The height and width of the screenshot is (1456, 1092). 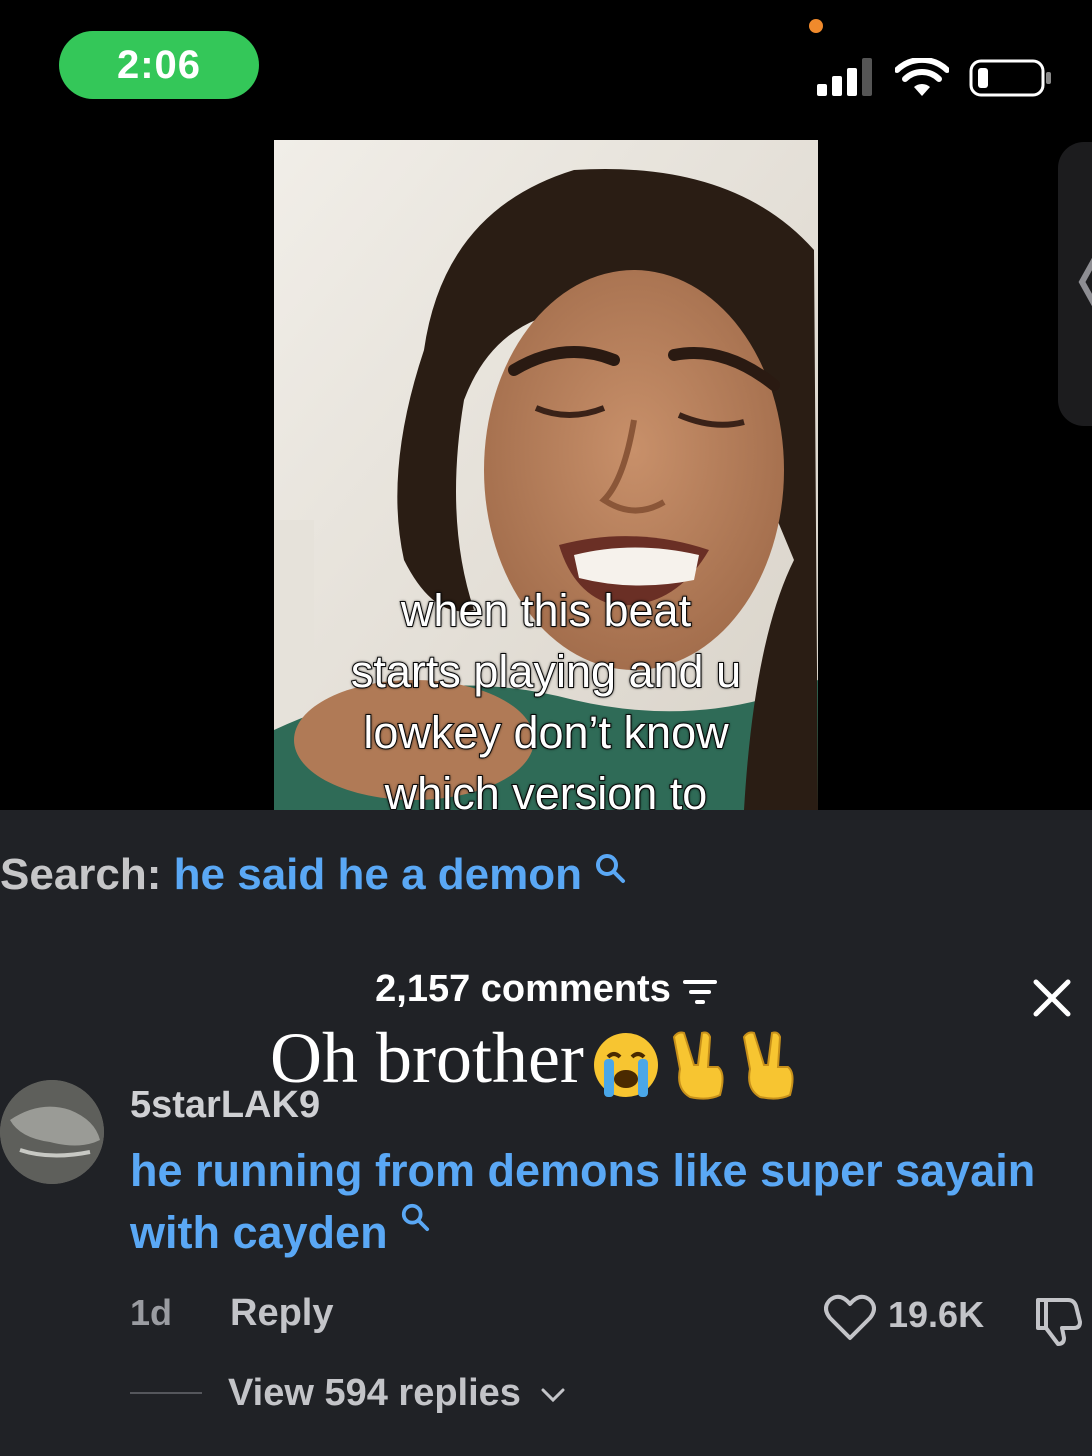 What do you see at coordinates (225, 1105) in the screenshot?
I see `comment-username: 5starLAK9` at bounding box center [225, 1105].